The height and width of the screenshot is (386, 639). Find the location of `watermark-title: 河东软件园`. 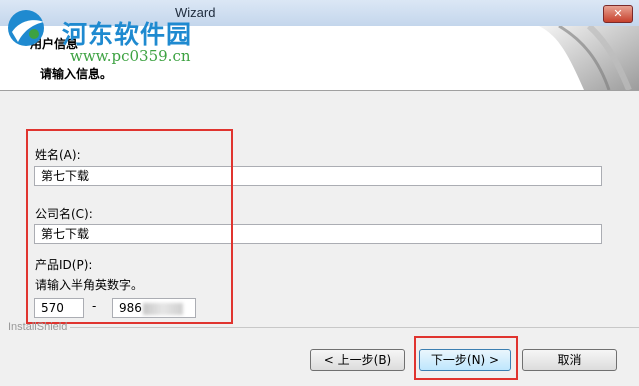

watermark-title: 河东软件园 is located at coordinates (127, 34).